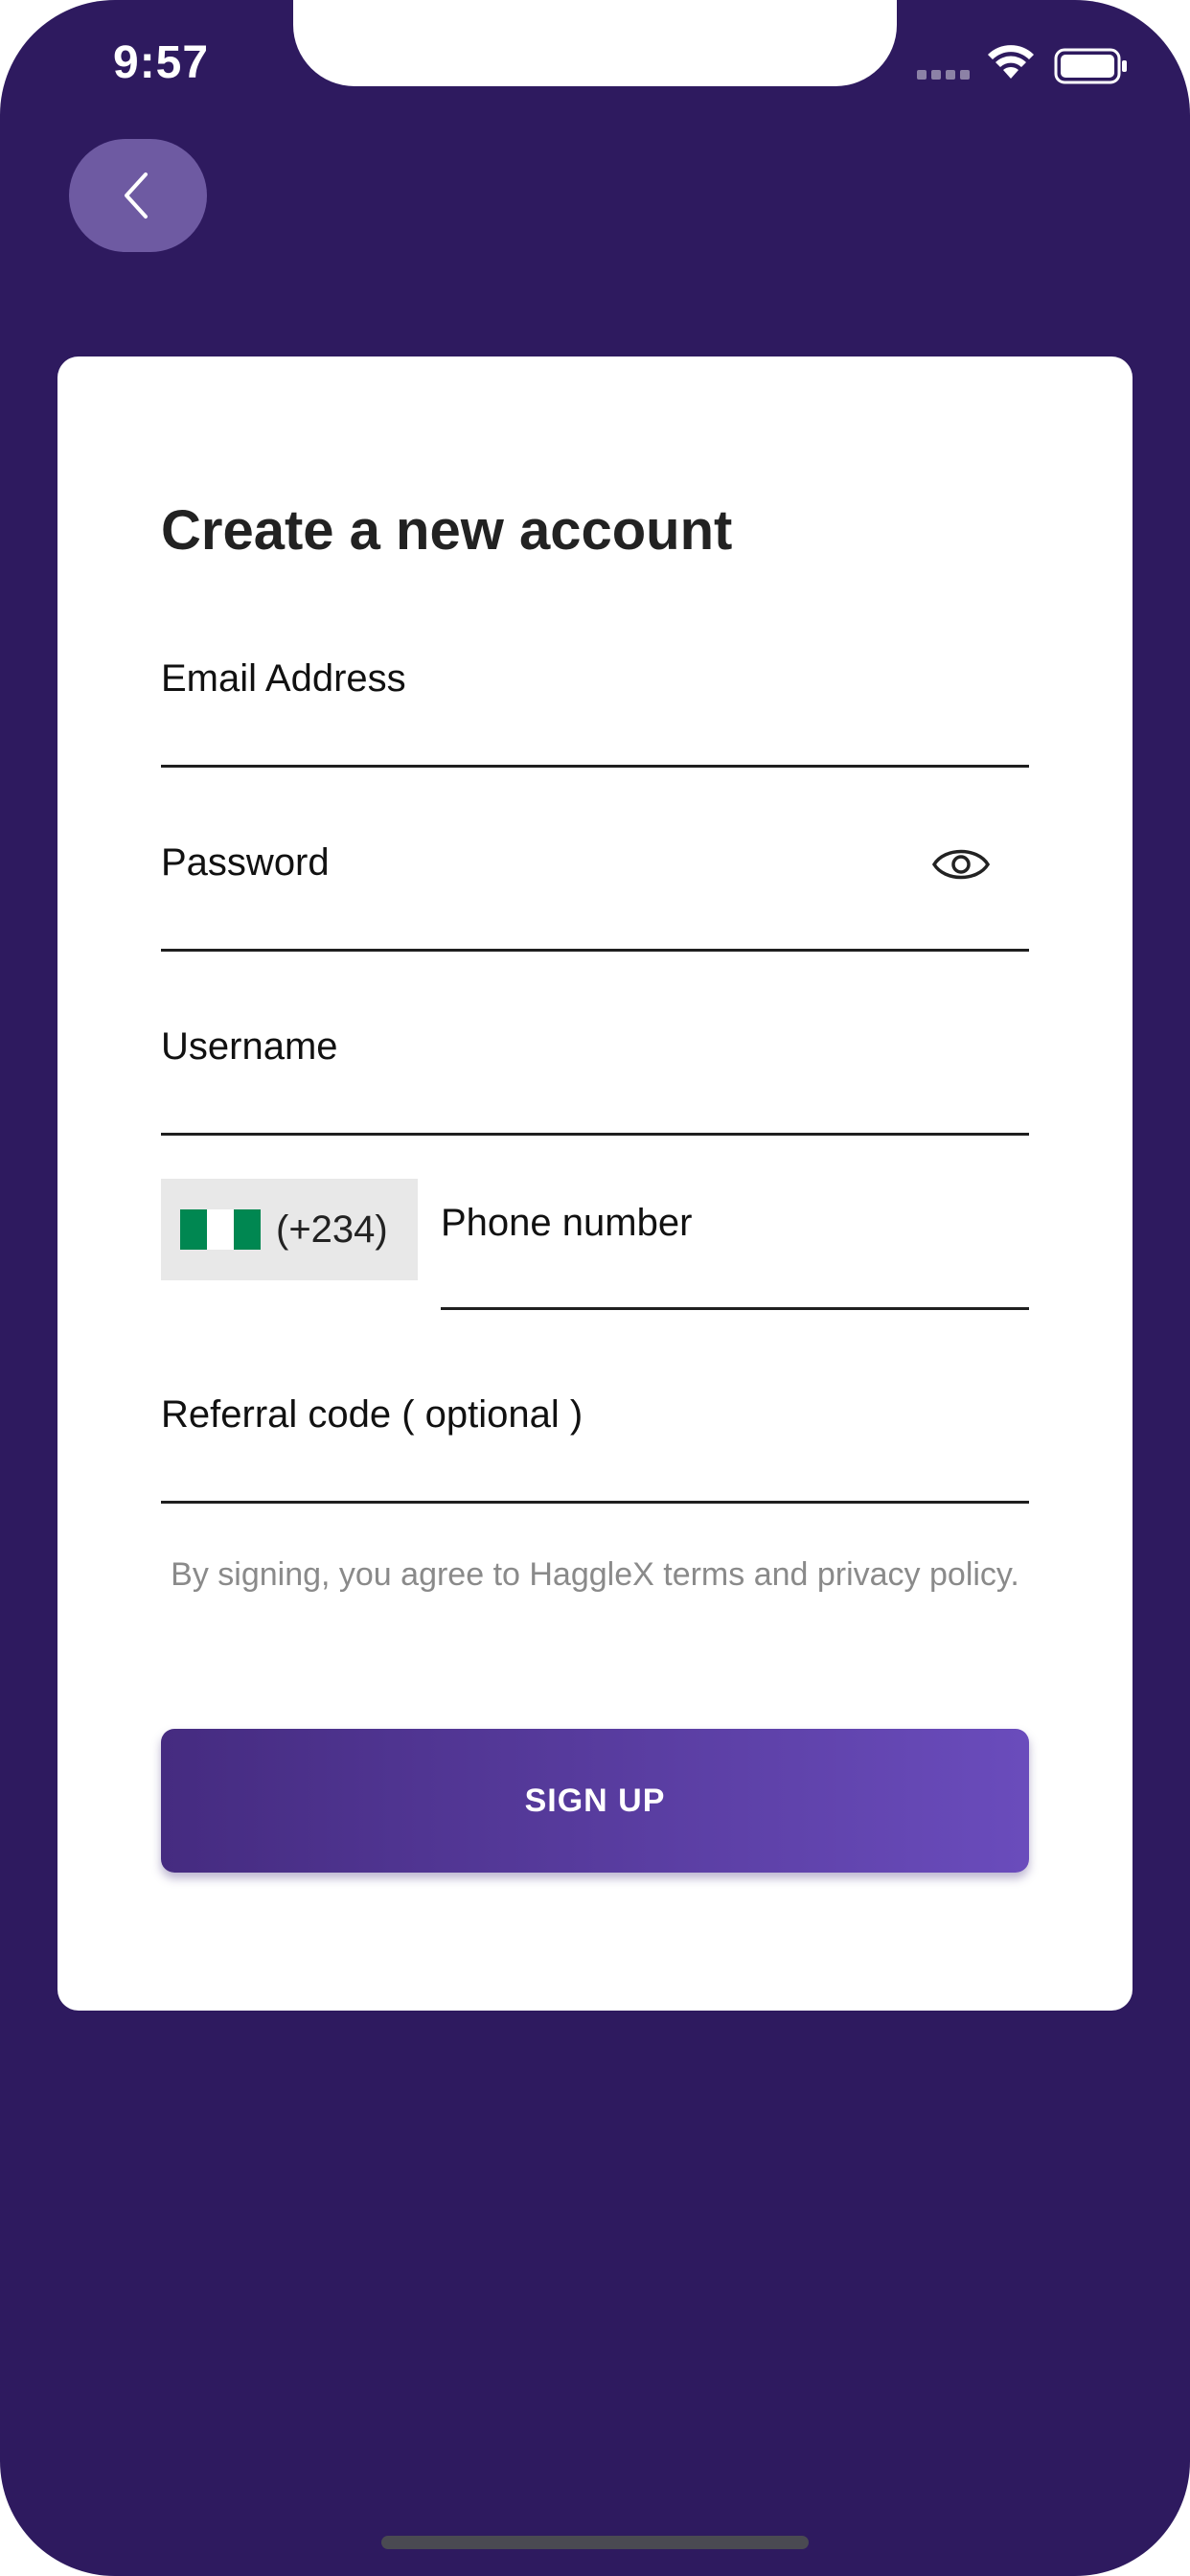 This screenshot has width=1190, height=2576. I want to click on password-field: Password, so click(595, 897).